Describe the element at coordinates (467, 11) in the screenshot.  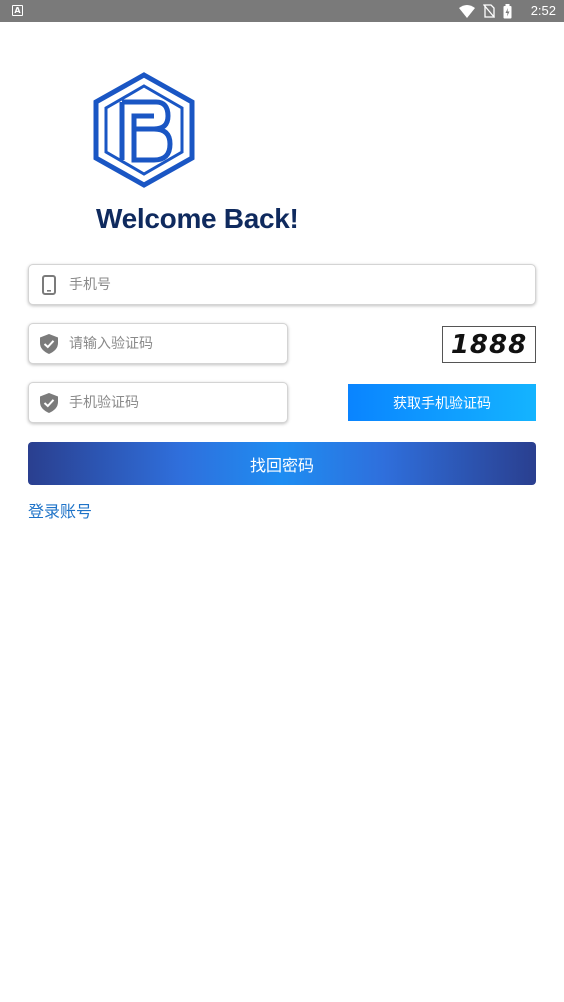
I see `wifi-icon` at that location.